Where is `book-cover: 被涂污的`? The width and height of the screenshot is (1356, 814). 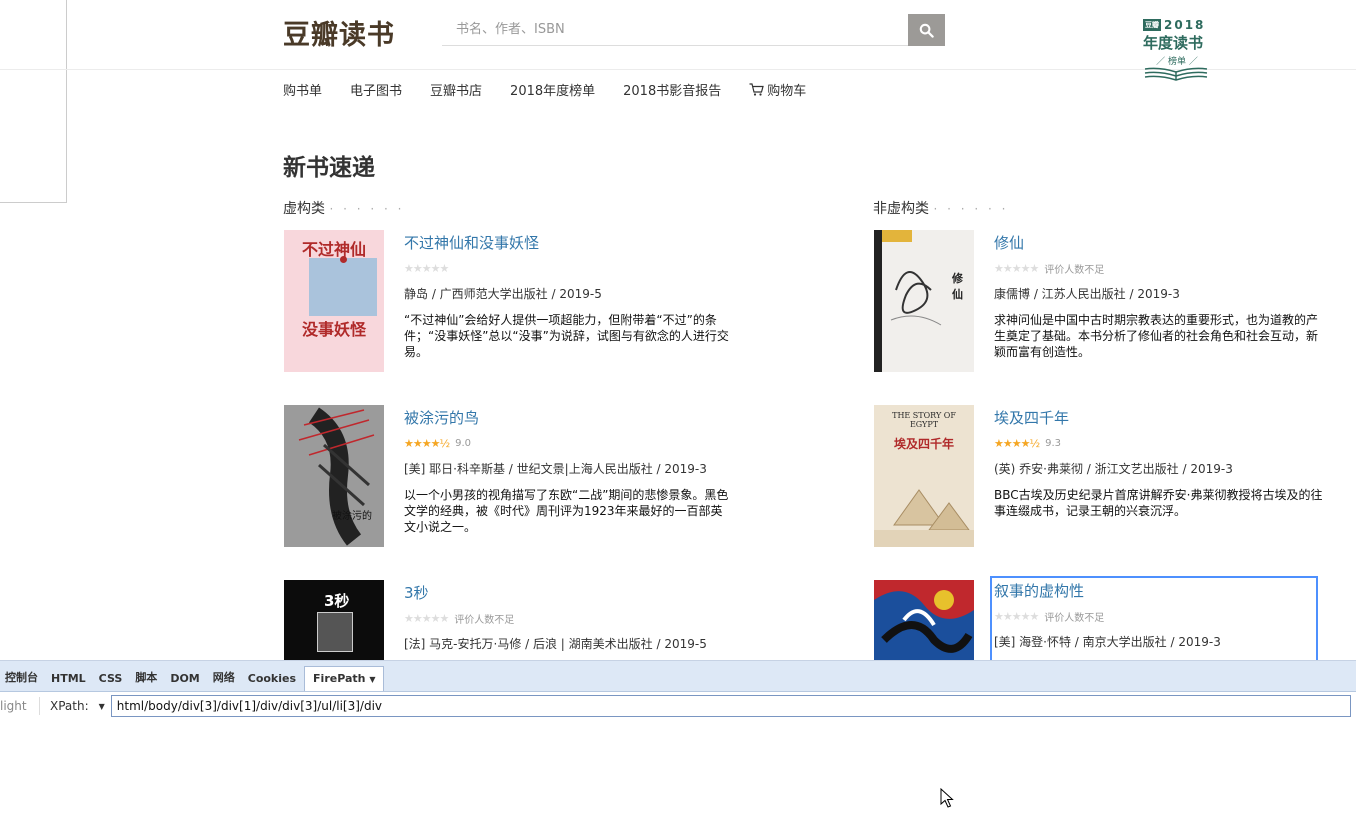
book-cover: 被涂污的 is located at coordinates (334, 476).